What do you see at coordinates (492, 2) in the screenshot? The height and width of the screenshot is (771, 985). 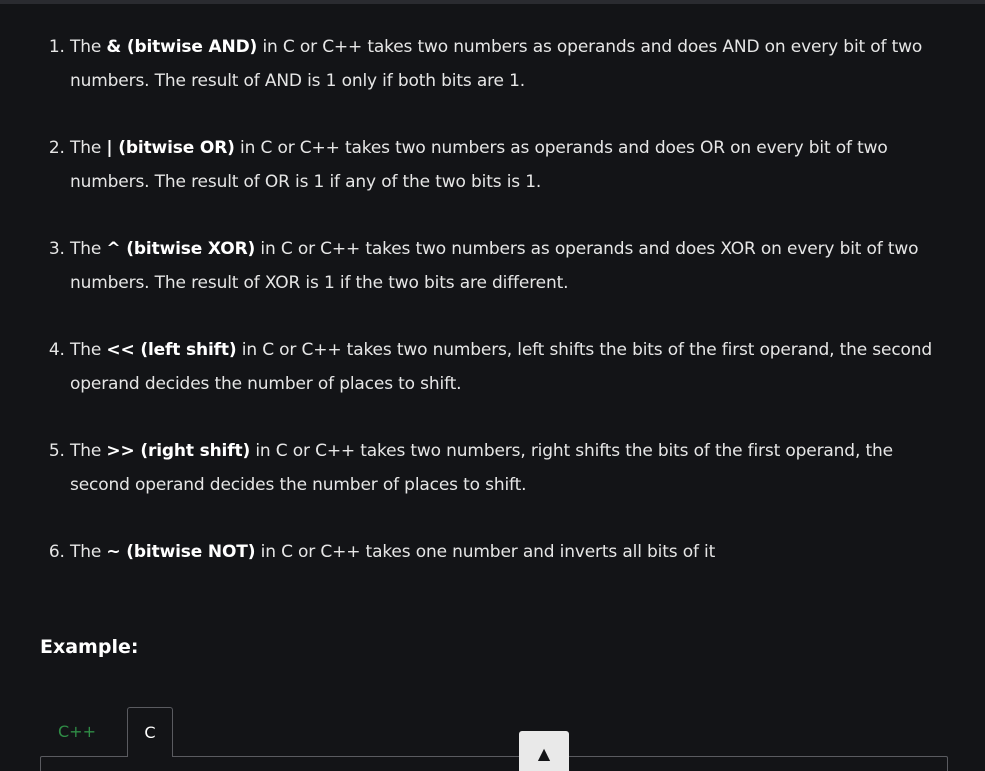 I see `top-strip` at bounding box center [492, 2].